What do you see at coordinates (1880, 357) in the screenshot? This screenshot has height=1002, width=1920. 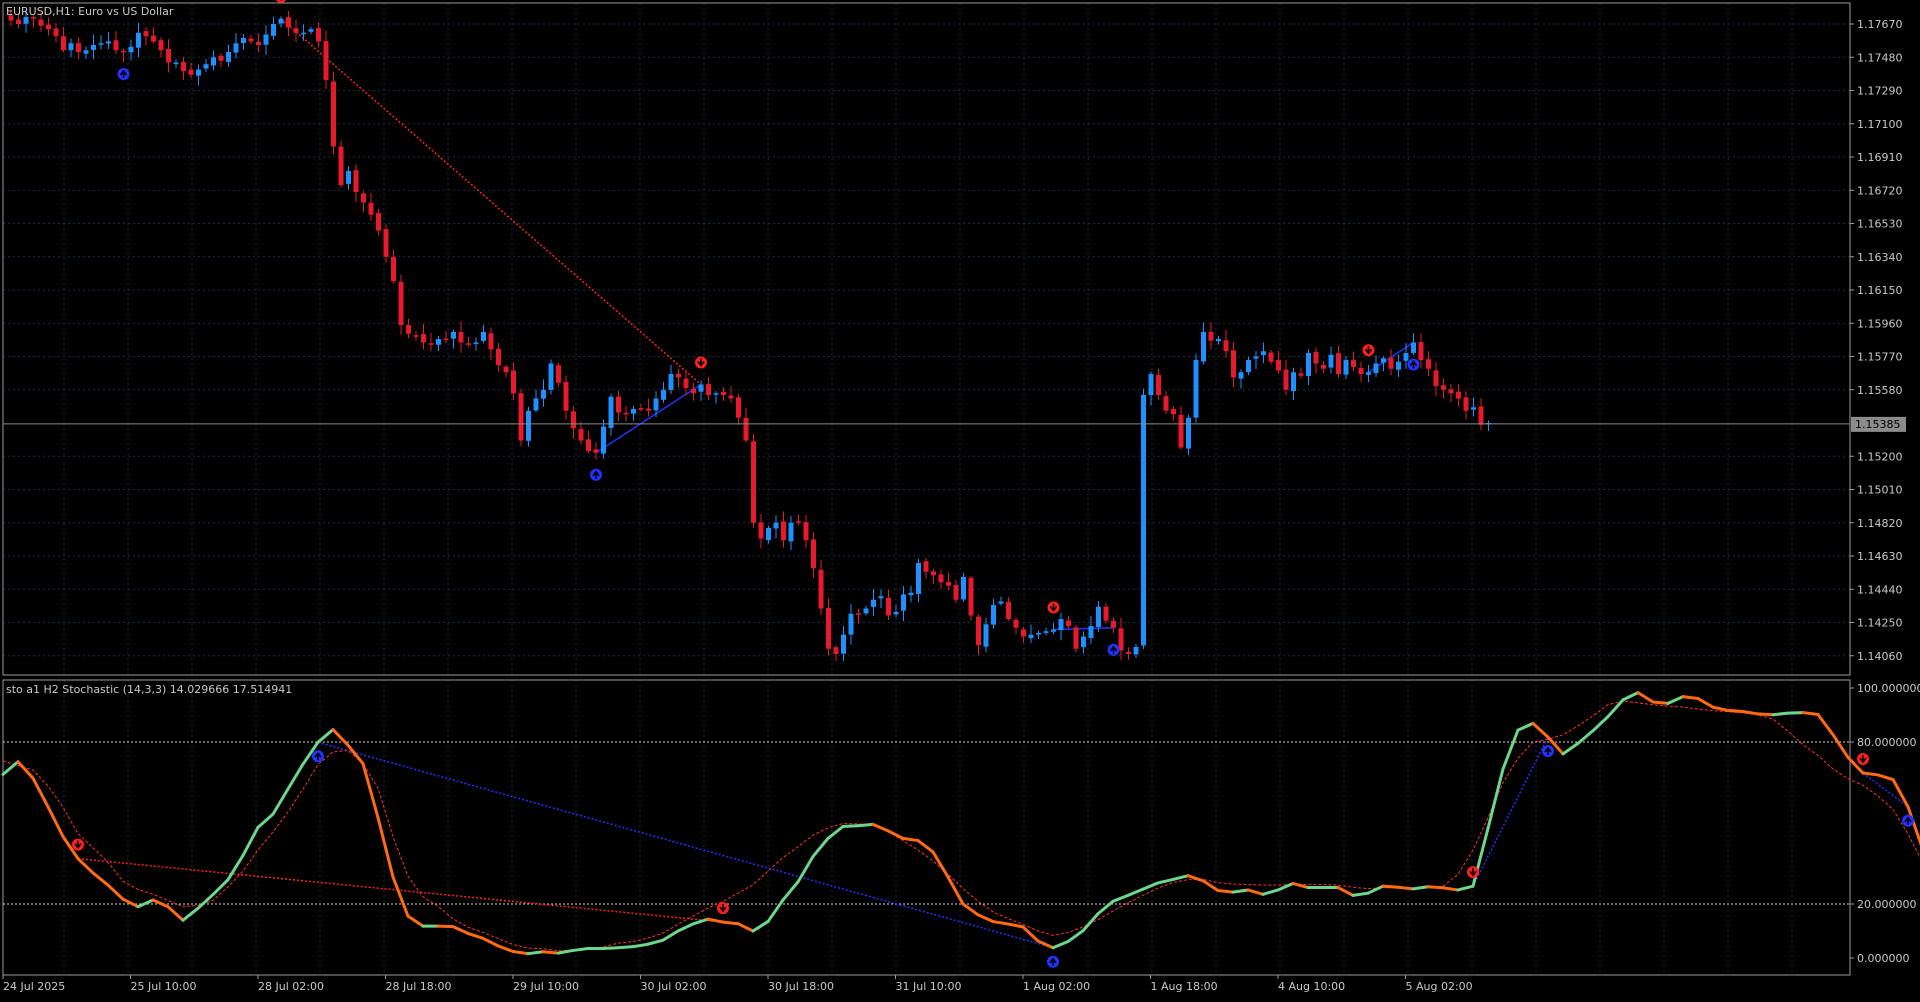 I see `price-tick-label: 1.15770` at bounding box center [1880, 357].